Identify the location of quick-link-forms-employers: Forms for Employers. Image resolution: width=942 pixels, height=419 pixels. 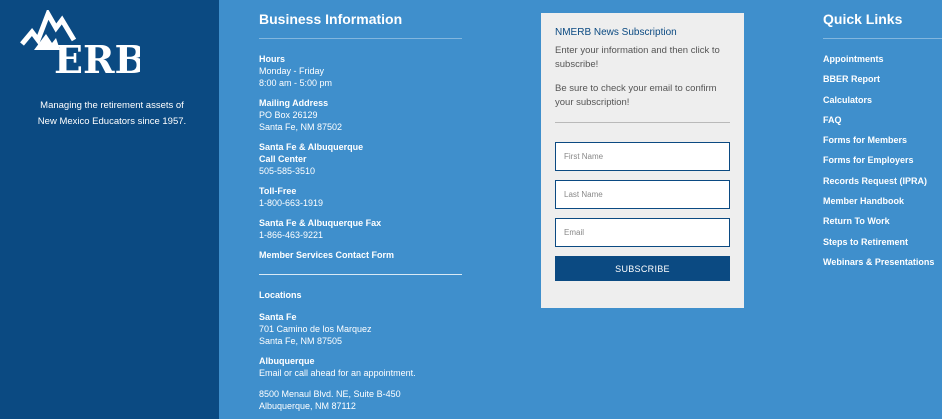
(882, 164).